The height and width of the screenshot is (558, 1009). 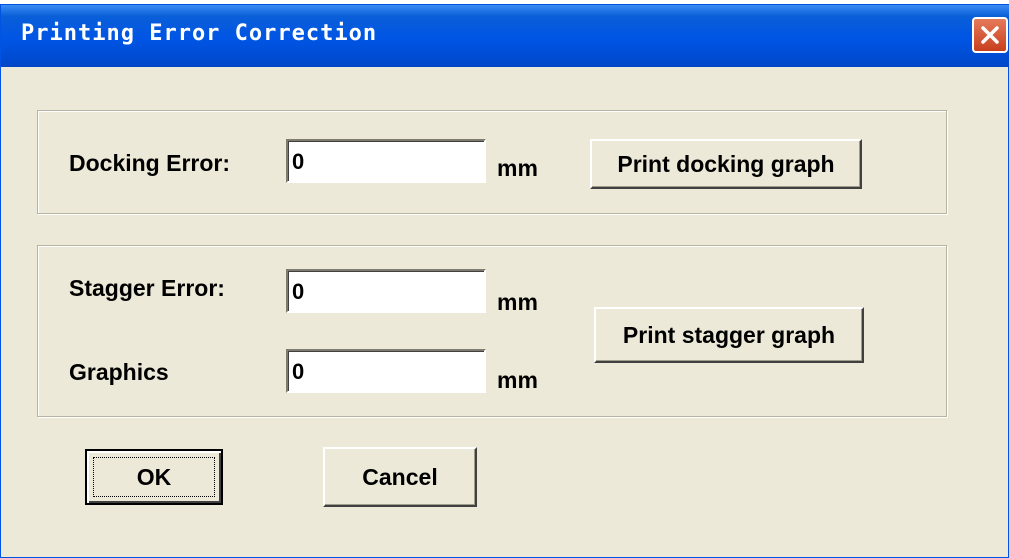 What do you see at coordinates (726, 164) in the screenshot?
I see `print-docking-graph-button: Print docking graph` at bounding box center [726, 164].